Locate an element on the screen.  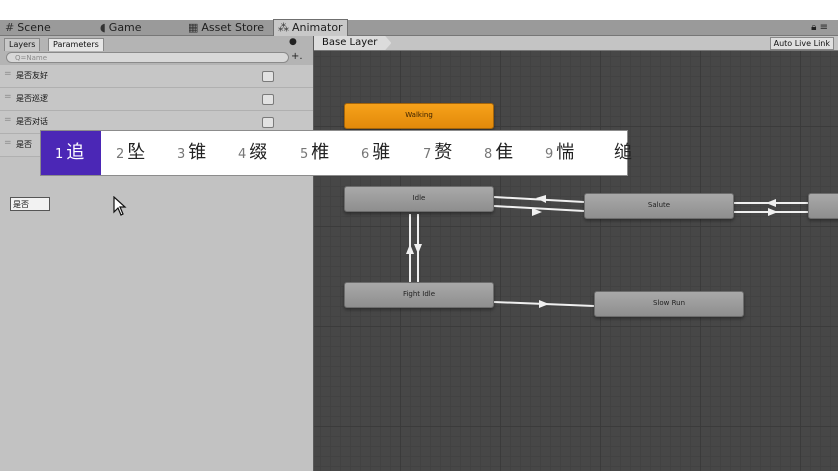
ime-candidate: 7赘 is located at coordinates (437, 153).